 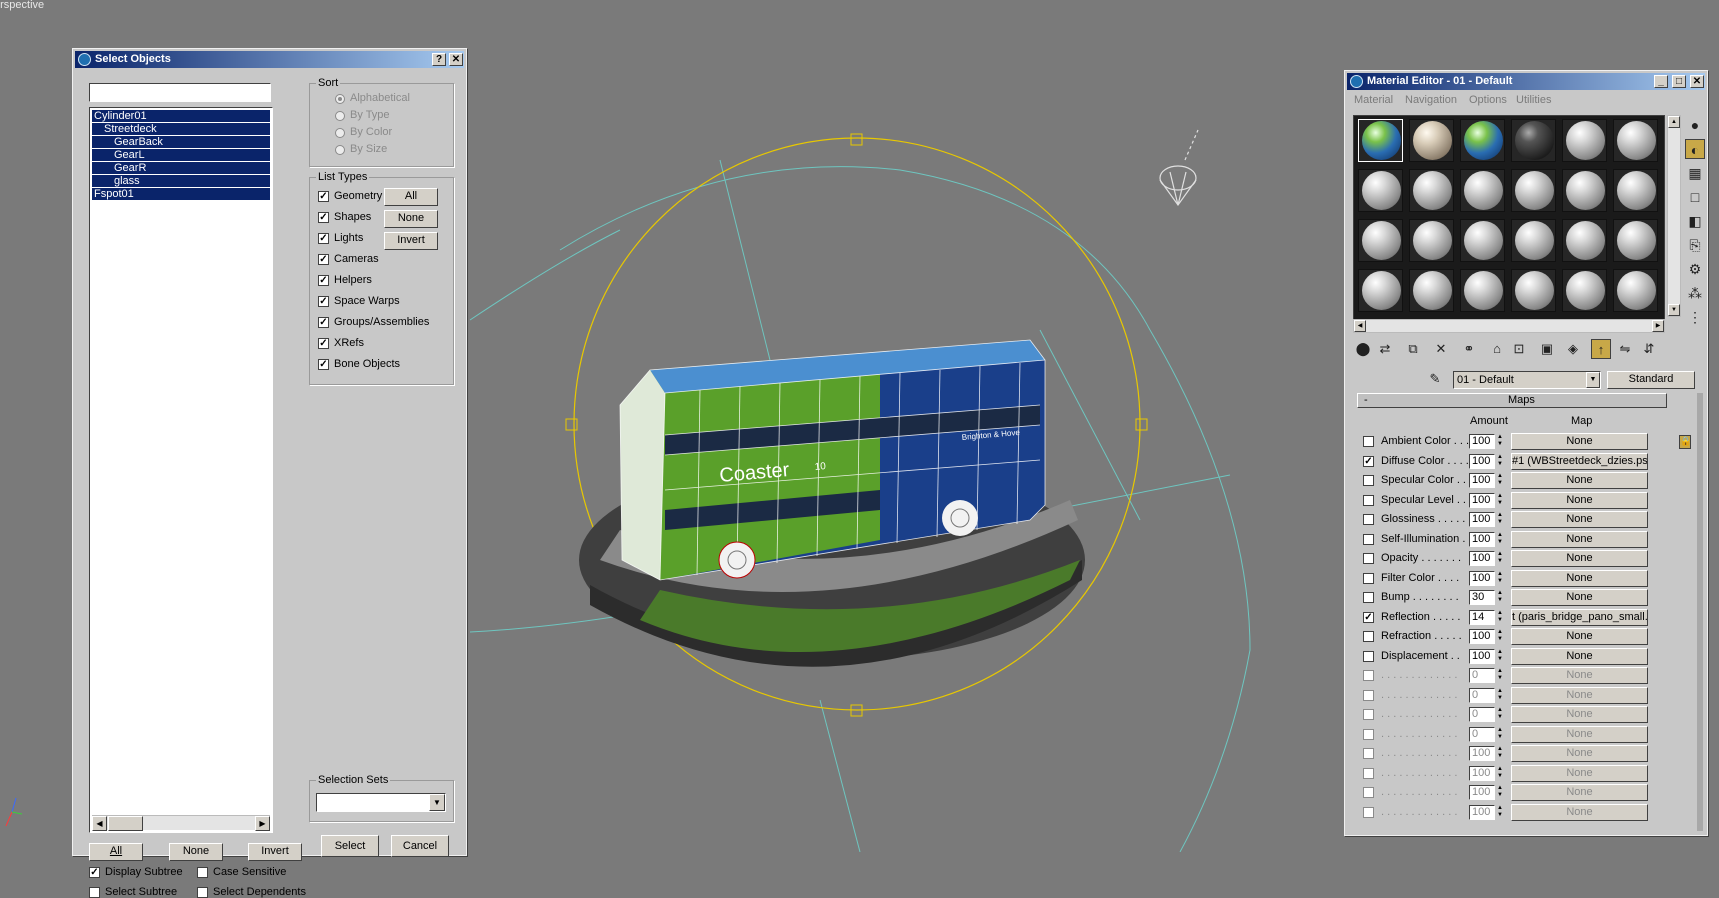 What do you see at coordinates (350, 846) in the screenshot?
I see `select-button: Select` at bounding box center [350, 846].